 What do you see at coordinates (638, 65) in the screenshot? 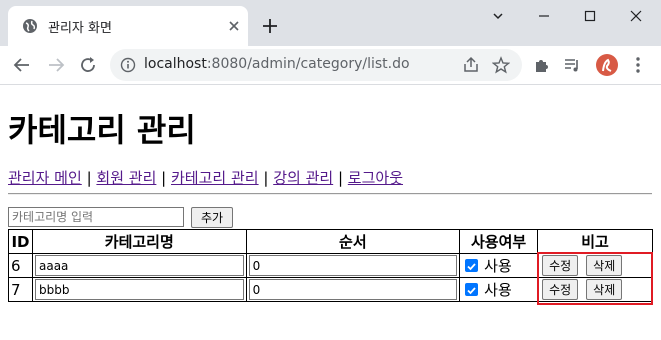
I see `menu-kebab-icon` at bounding box center [638, 65].